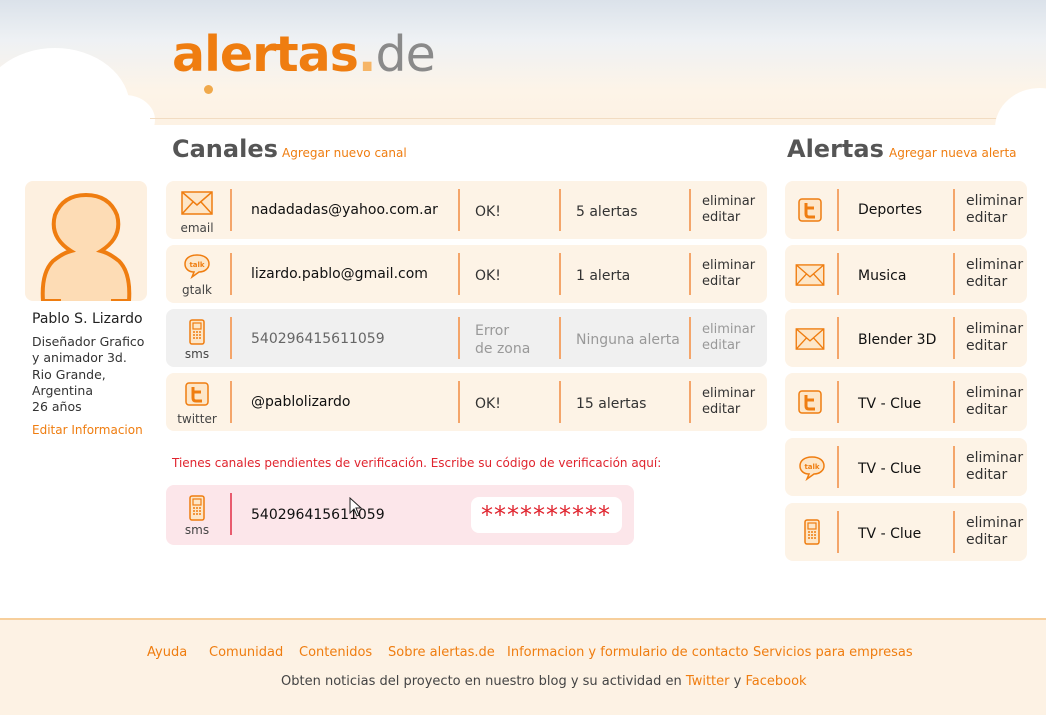  Describe the element at coordinates (304, 54) in the screenshot. I see `logo: alertas.de` at that location.